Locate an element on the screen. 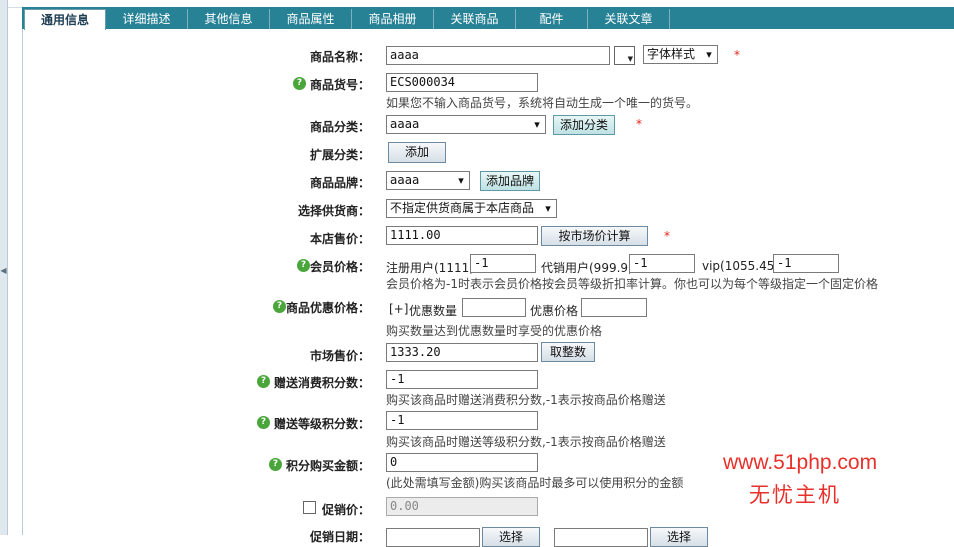  brand-select: aaaa ▾ is located at coordinates (428, 180).